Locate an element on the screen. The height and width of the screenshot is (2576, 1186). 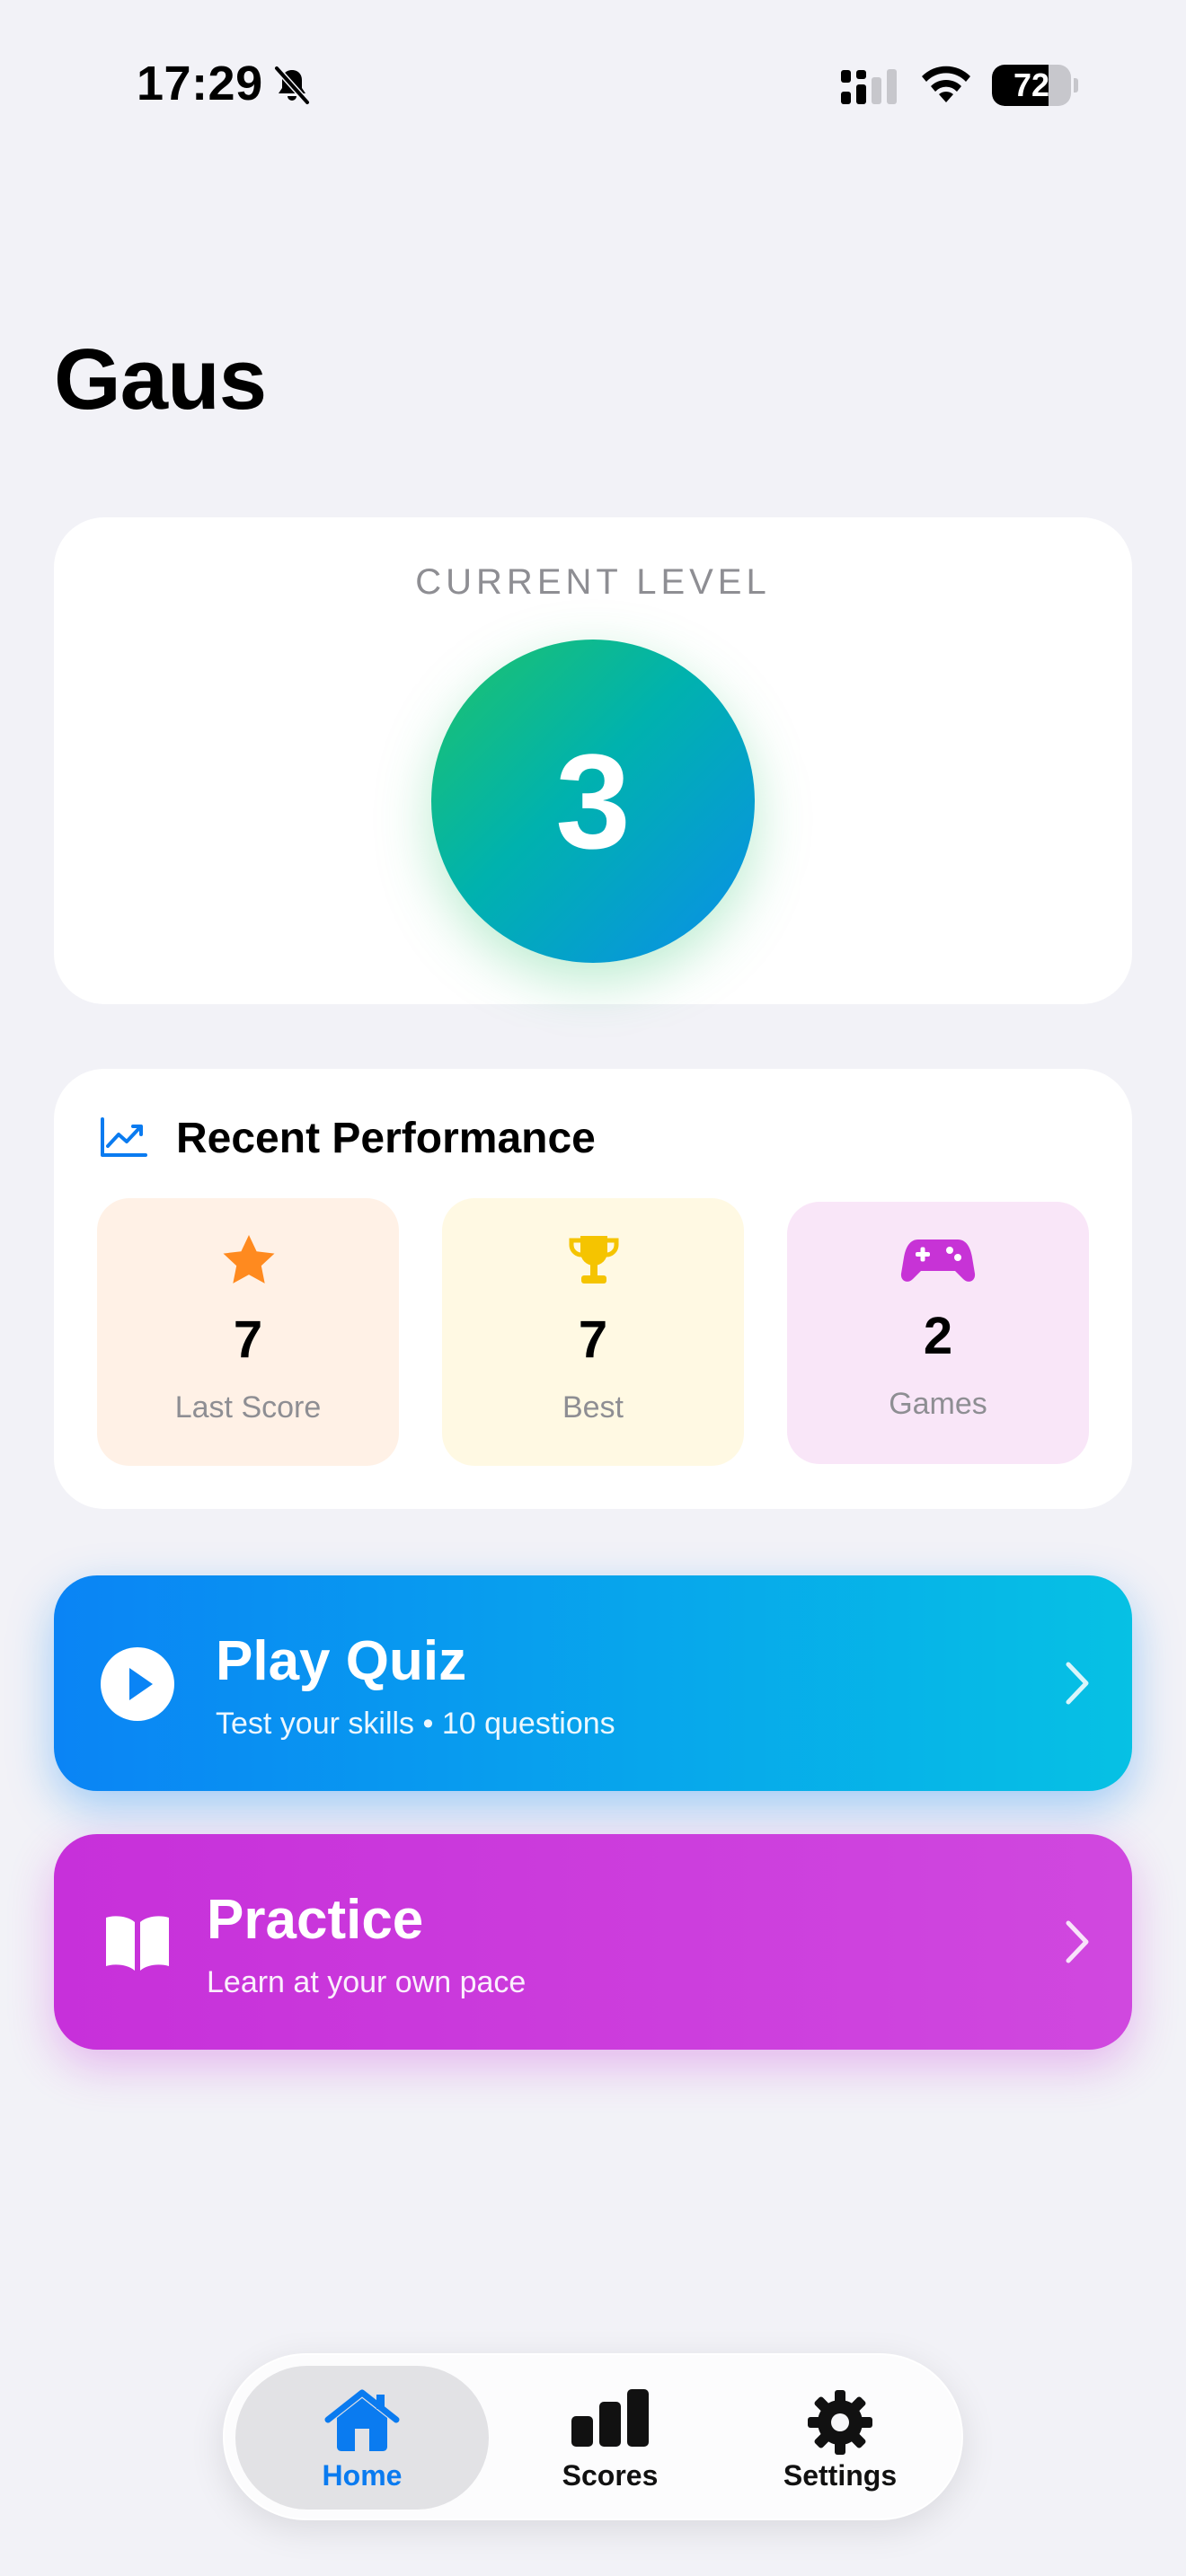
stat-best: 7 Best is located at coordinates (593, 1332).